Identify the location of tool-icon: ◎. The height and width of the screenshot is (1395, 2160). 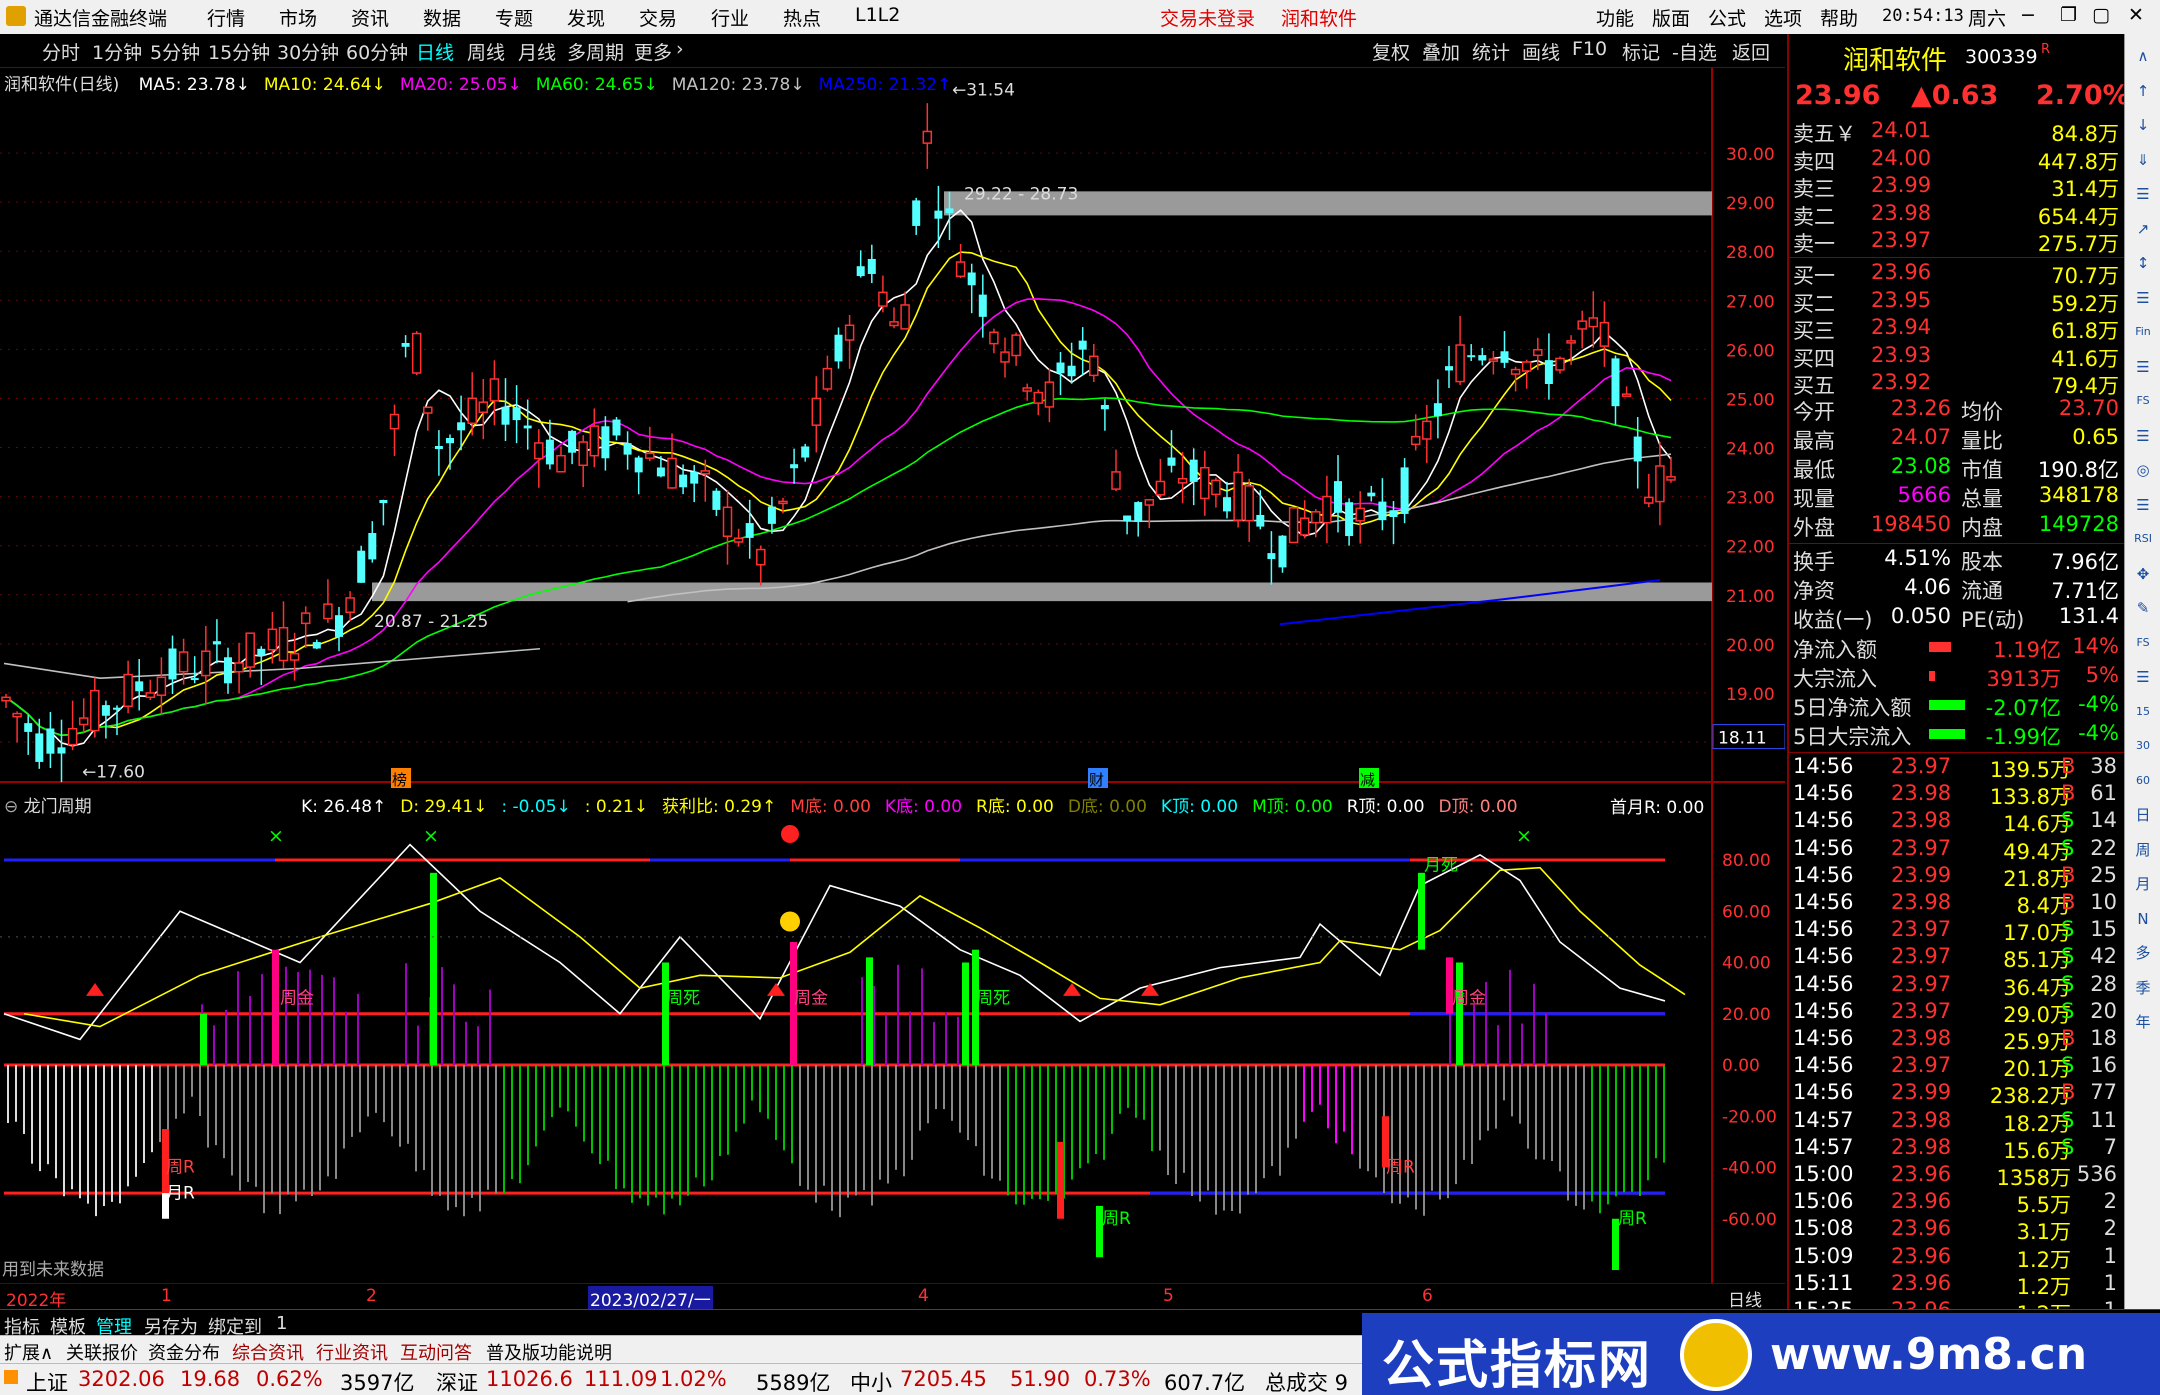
(2143, 470).